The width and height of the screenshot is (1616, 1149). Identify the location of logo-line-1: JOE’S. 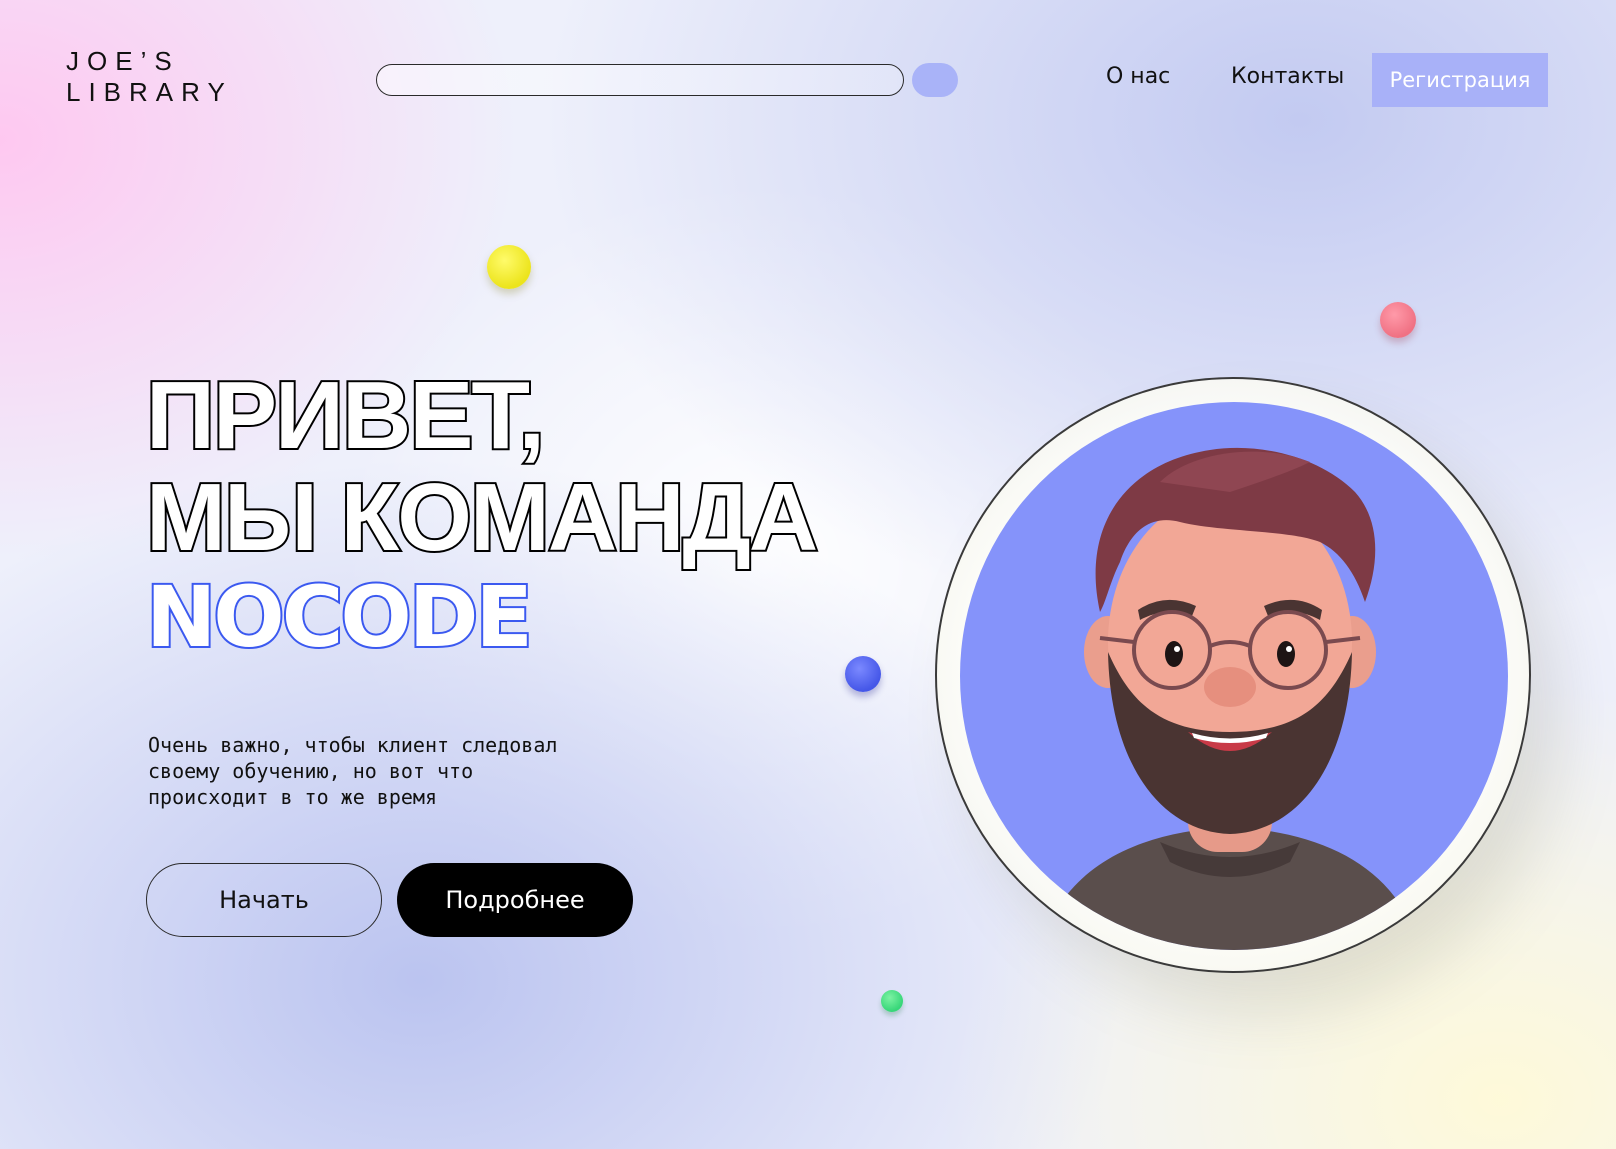
(123, 61).